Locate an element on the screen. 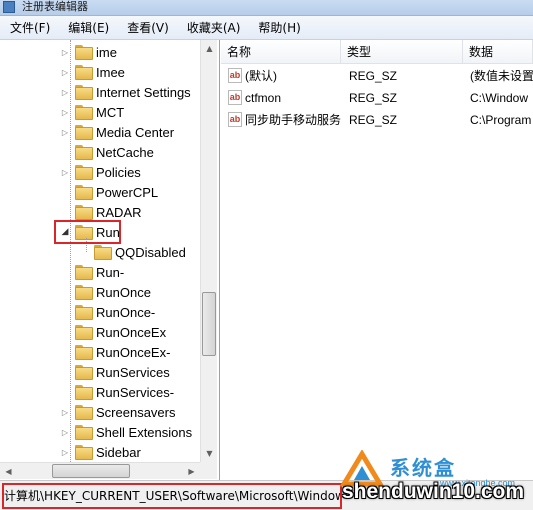 Image resolution: width=533 pixels, height=510 pixels. tree-node-label: RunOnce- is located at coordinates (126, 312).